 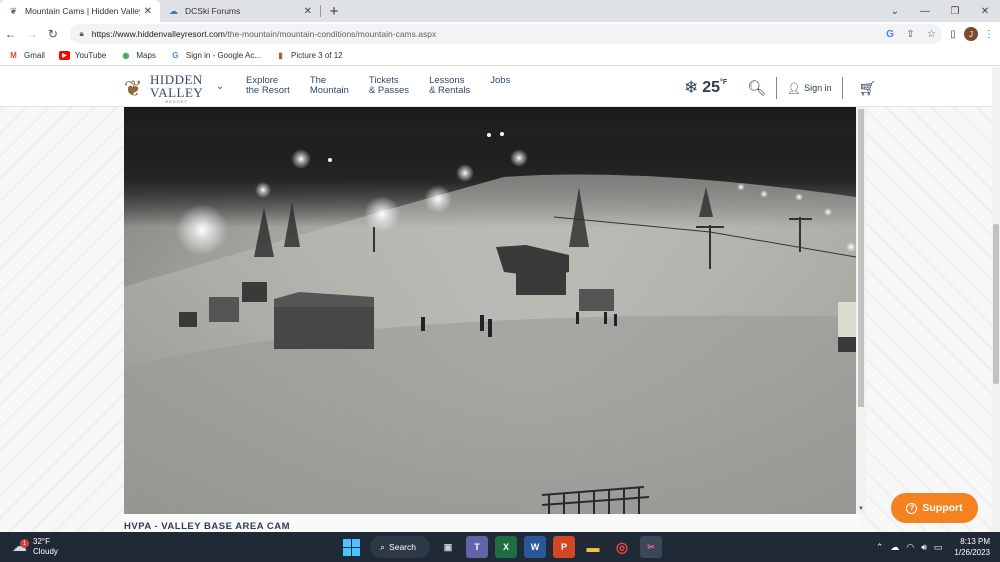 What do you see at coordinates (938, 547) in the screenshot?
I see `battery-icon: ▭` at bounding box center [938, 547].